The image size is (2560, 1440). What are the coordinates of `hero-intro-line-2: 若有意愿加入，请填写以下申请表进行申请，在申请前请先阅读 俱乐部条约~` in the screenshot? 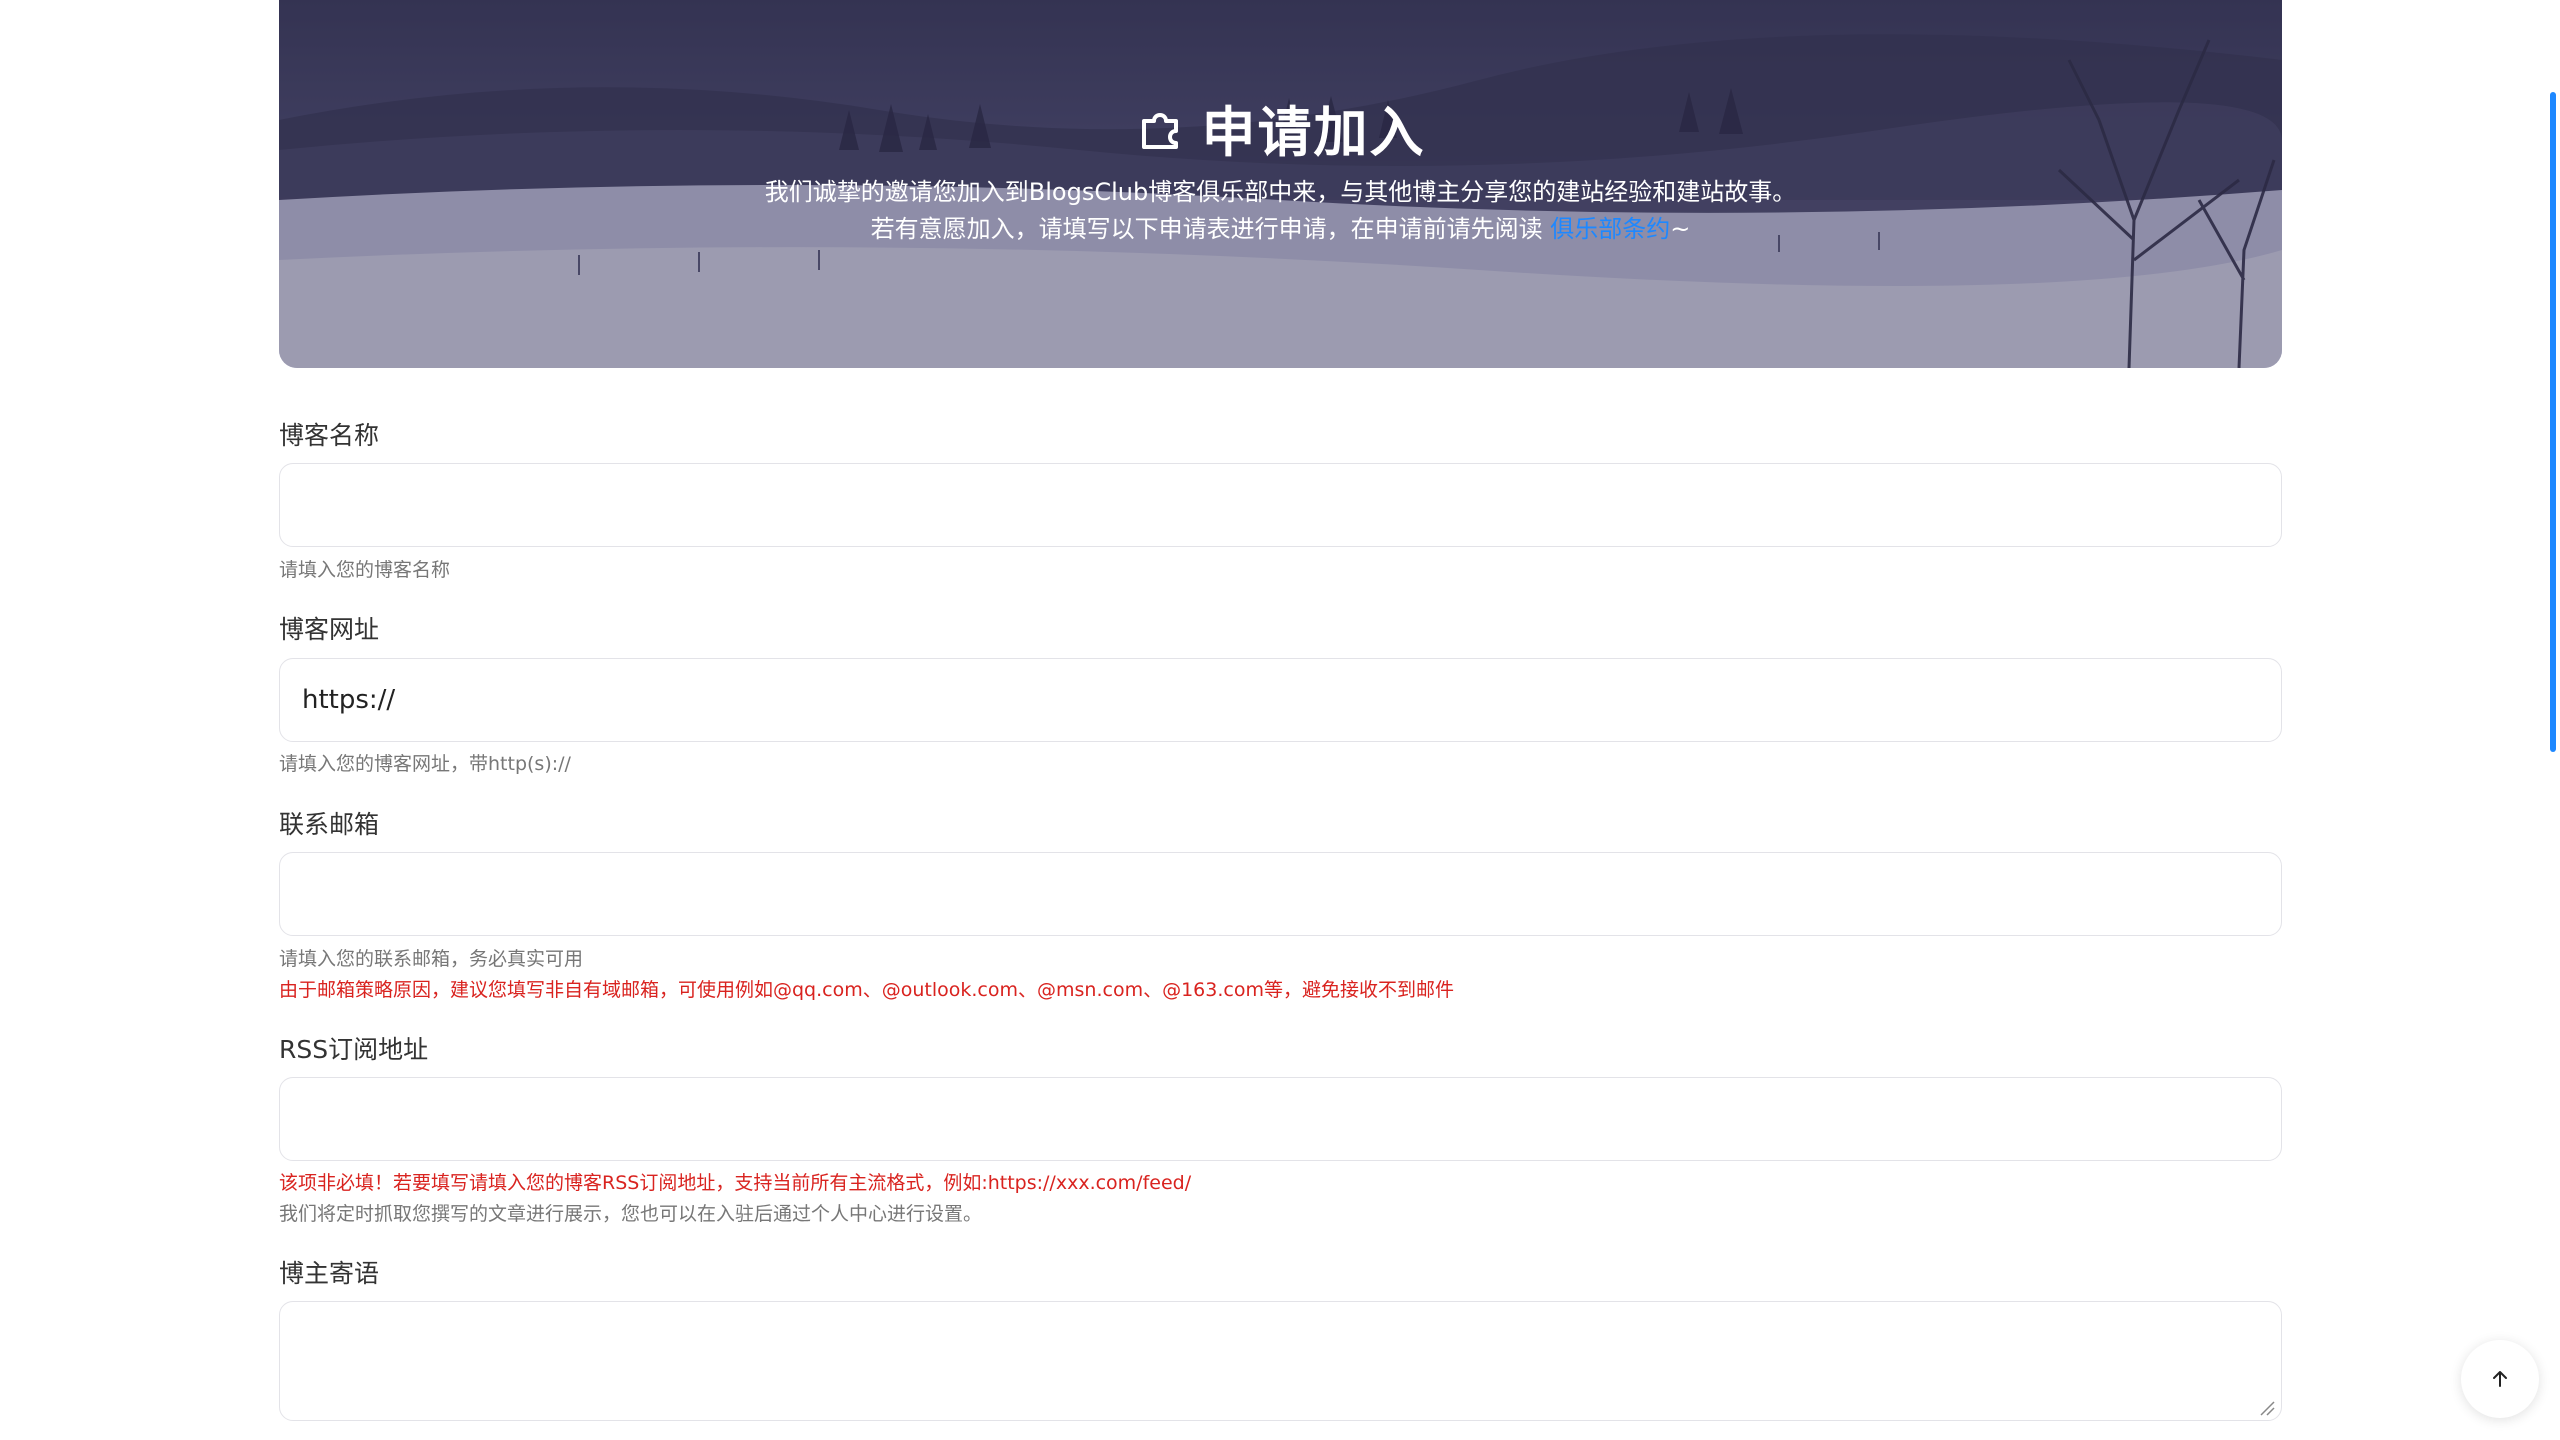 It's located at (1280, 229).